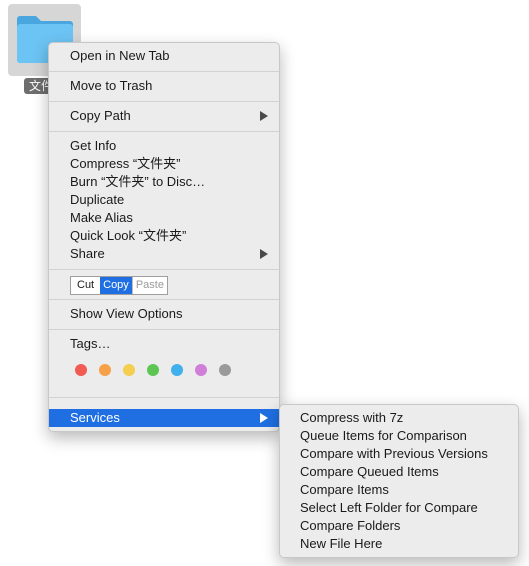 Image resolution: width=529 pixels, height=566 pixels. I want to click on menu-item-copy-path: Copy Path, so click(164, 116).